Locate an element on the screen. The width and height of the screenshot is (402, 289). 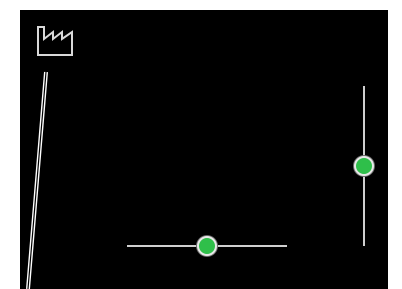
horizontal-slider is located at coordinates (207, 246).